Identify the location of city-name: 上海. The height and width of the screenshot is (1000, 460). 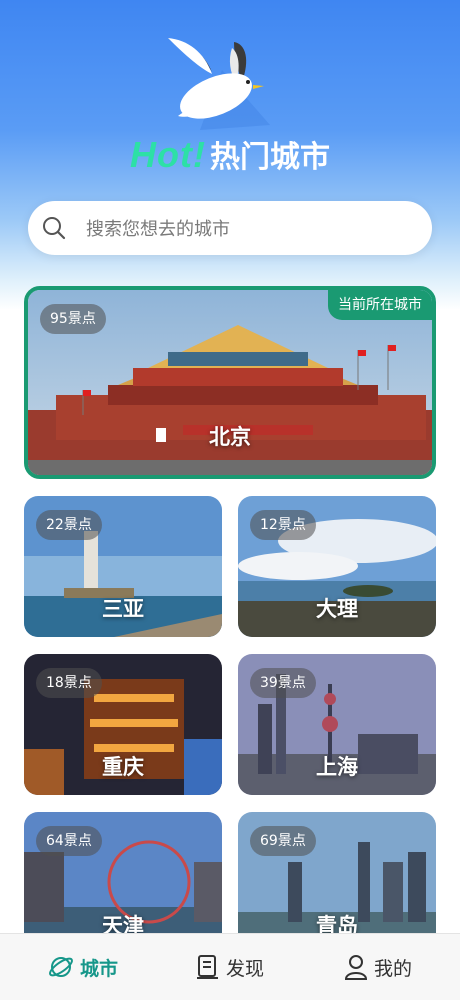
(337, 767).